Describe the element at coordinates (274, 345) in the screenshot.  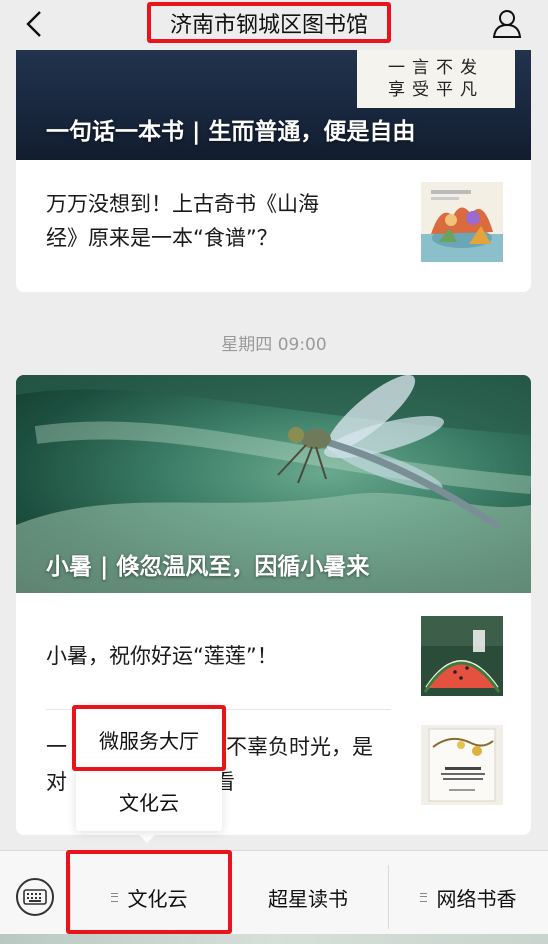
I see `timestamp-label: 星期四 09:00` at that location.